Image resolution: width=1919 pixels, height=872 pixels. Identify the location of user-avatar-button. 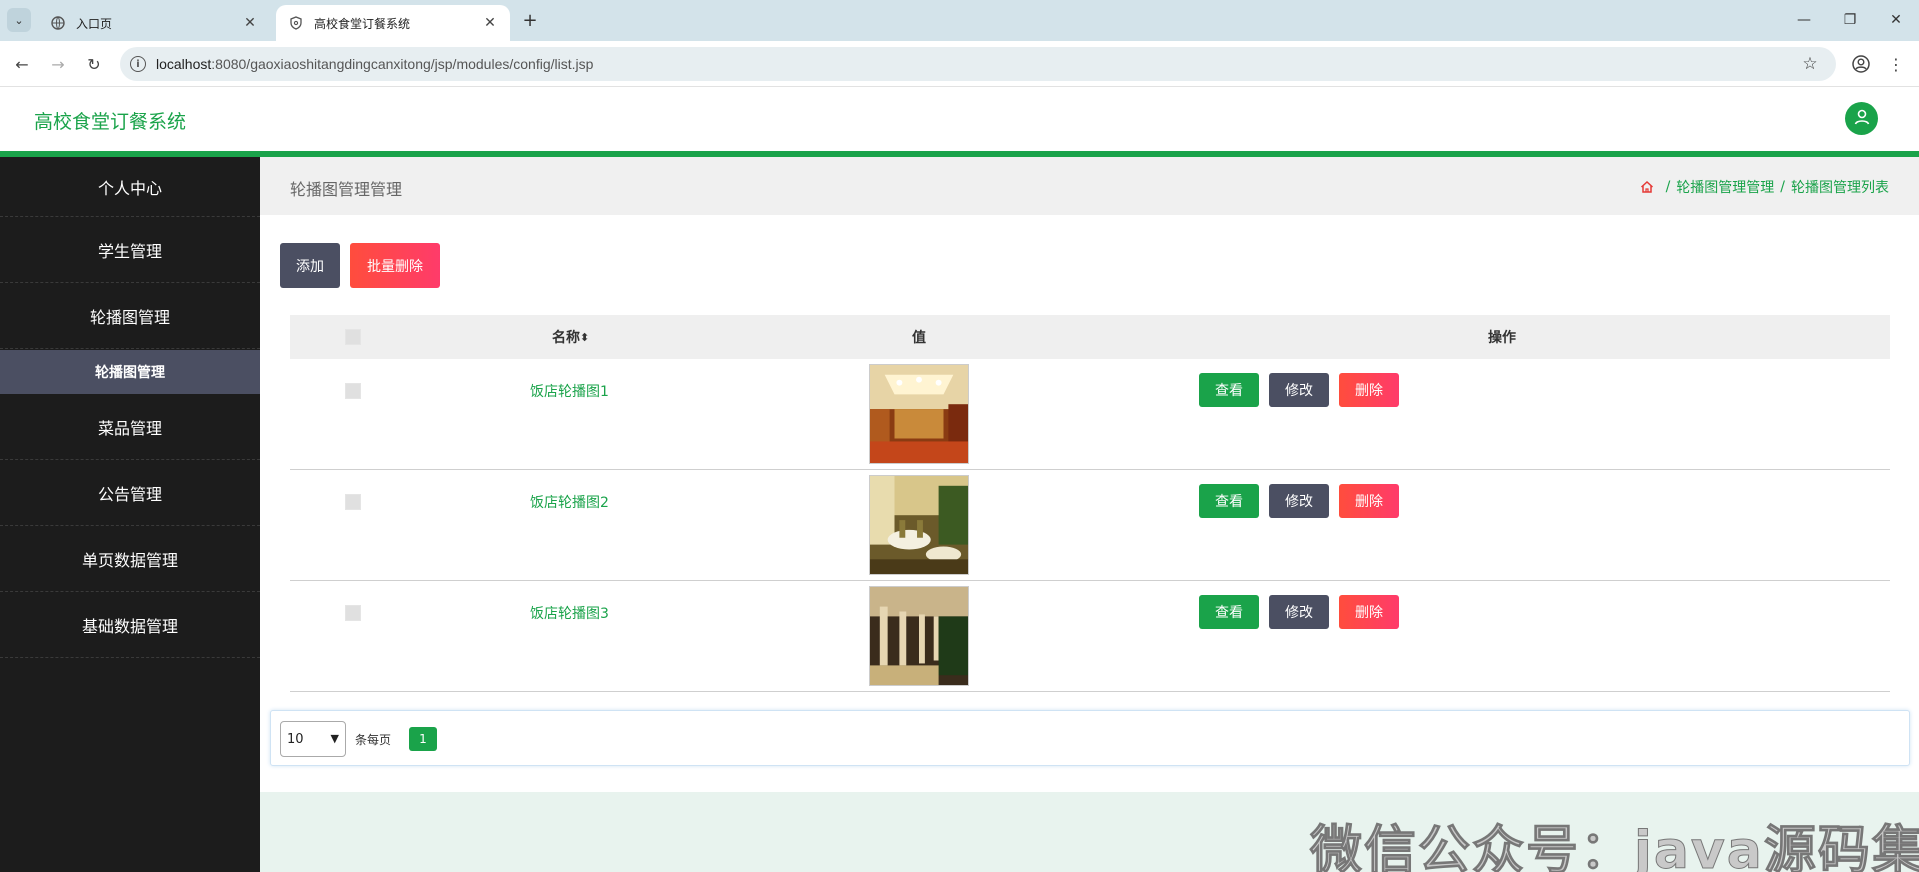
(1861, 118).